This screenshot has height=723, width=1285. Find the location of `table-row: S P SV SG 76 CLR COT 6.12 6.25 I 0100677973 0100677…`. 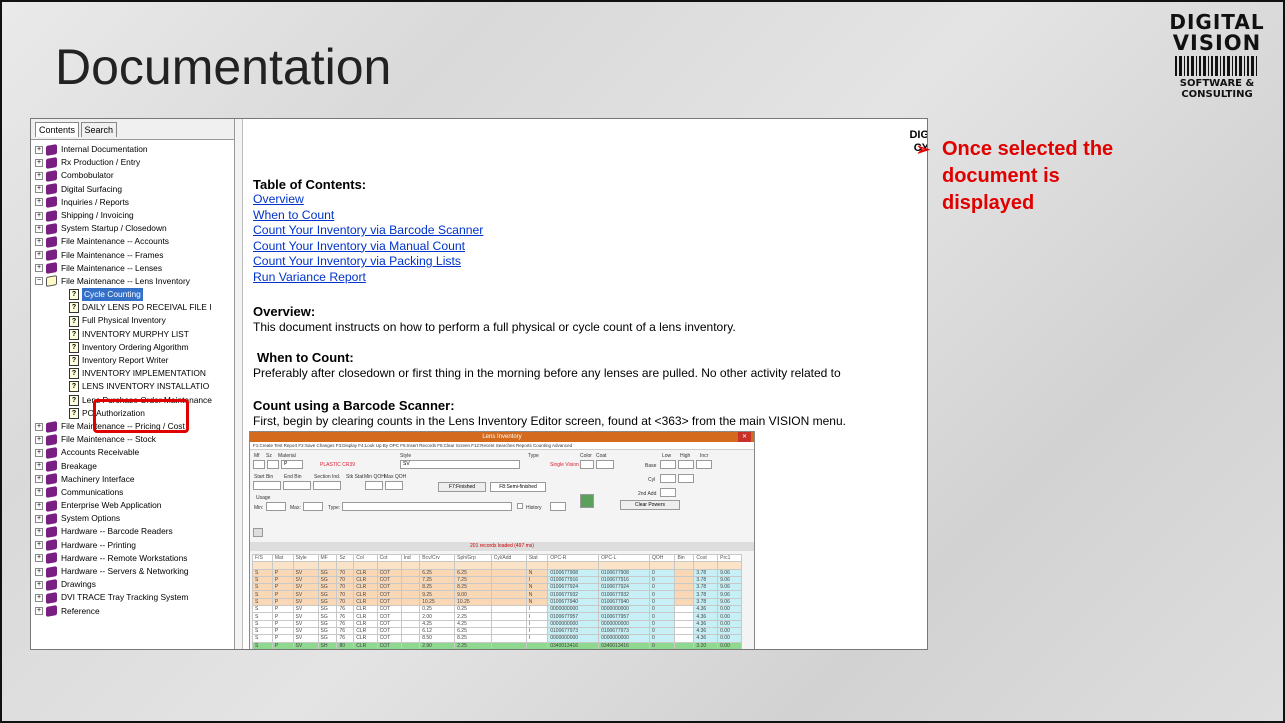

table-row: S P SV SG 76 CLR COT 6.12 6.25 I 0100677973 0100677… is located at coordinates (497, 631).